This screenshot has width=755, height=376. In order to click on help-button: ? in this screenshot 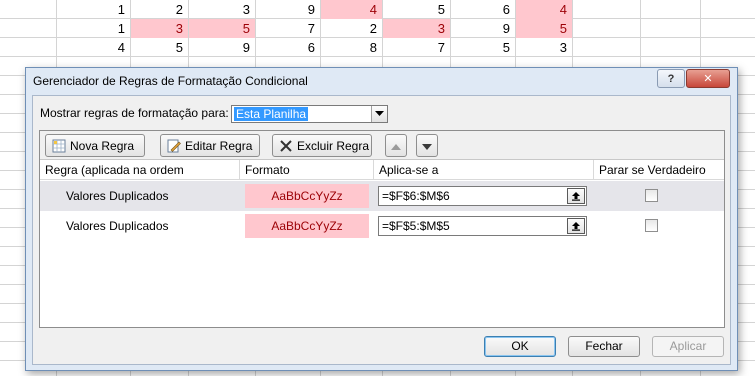, I will do `click(671, 78)`.